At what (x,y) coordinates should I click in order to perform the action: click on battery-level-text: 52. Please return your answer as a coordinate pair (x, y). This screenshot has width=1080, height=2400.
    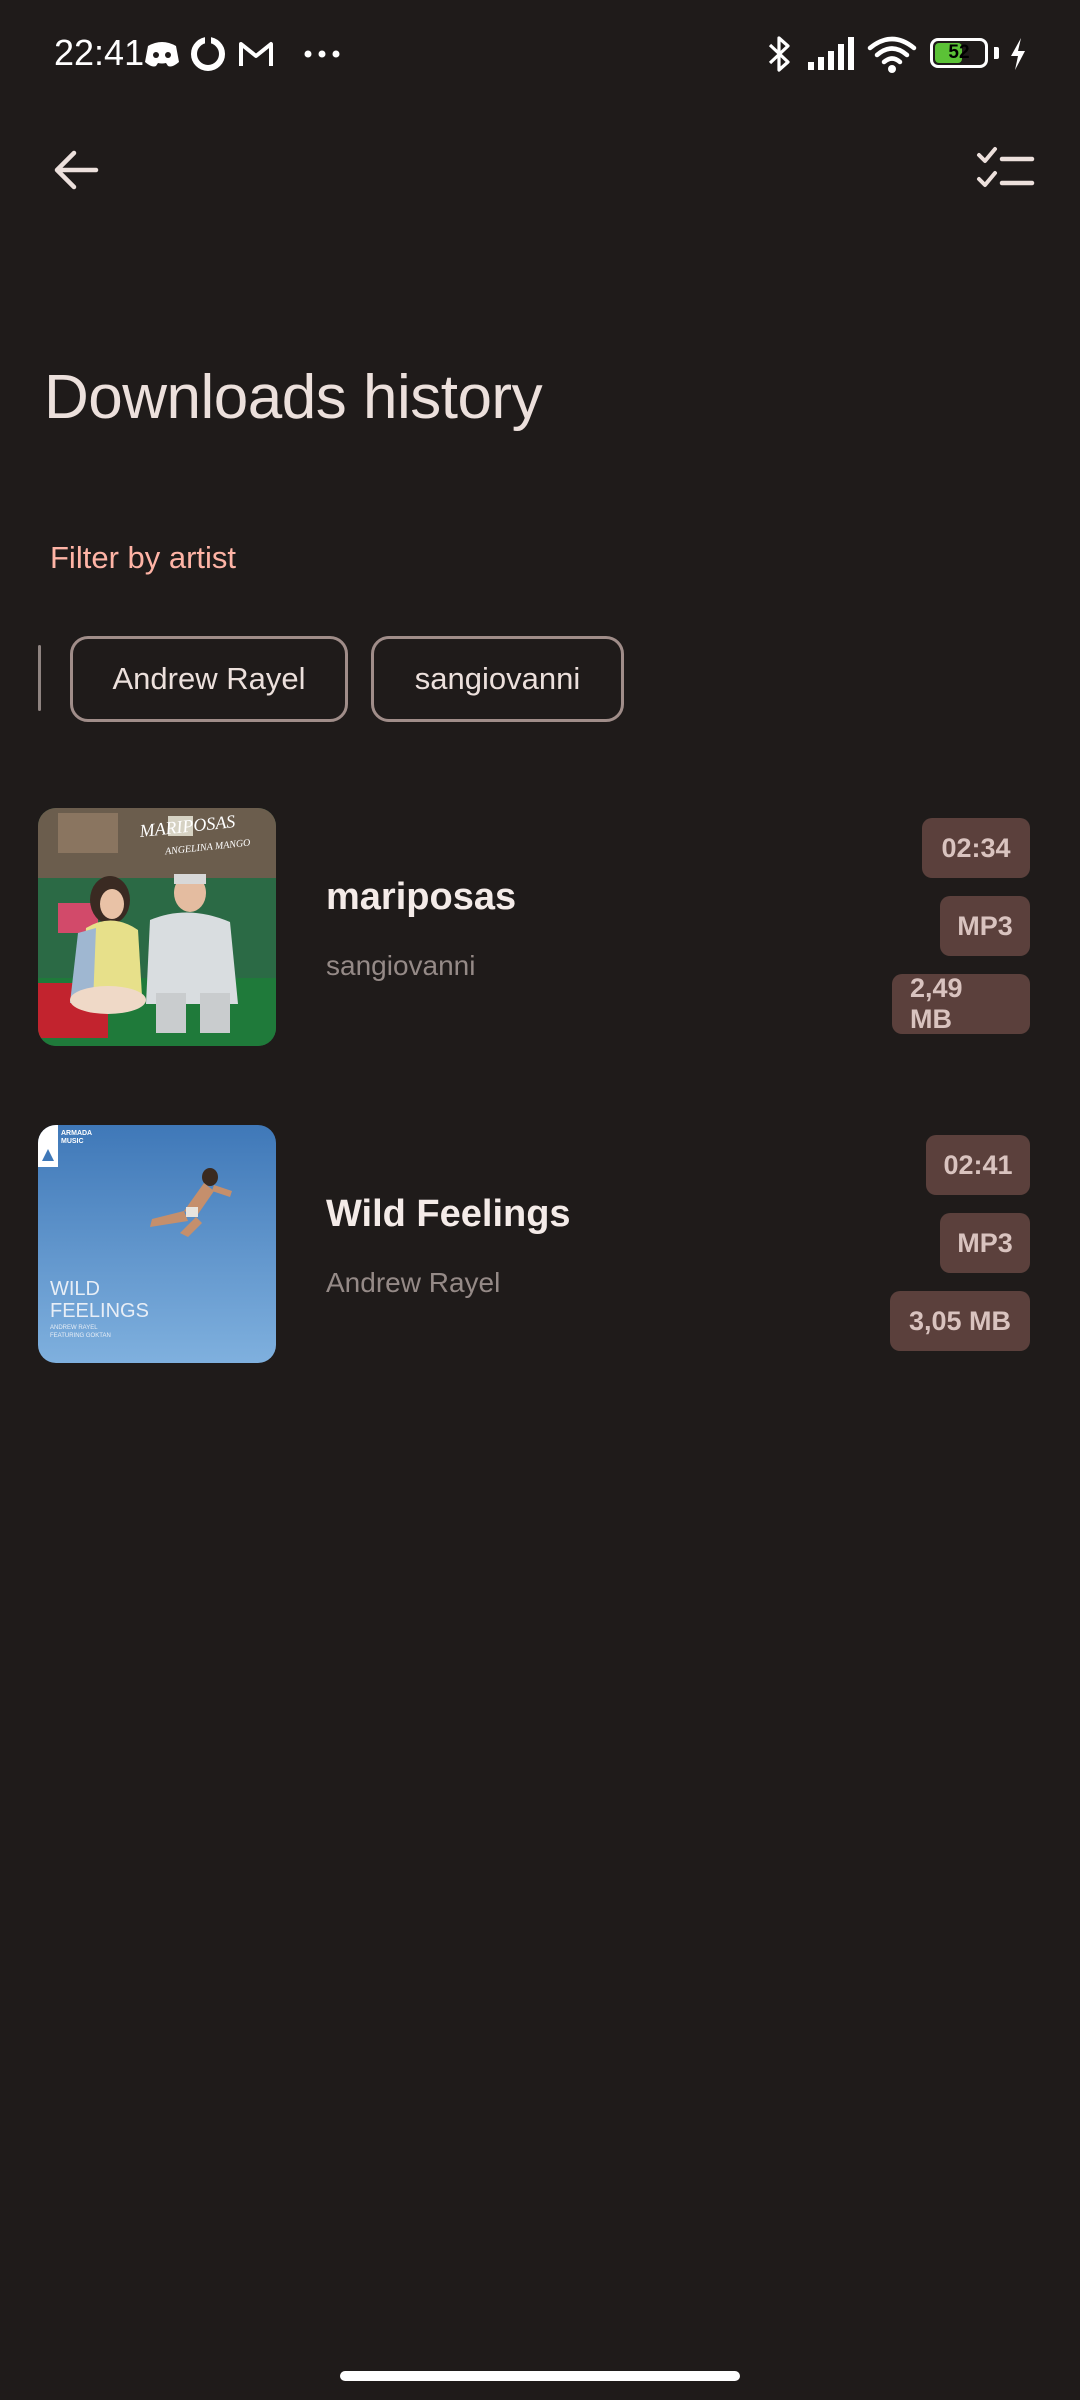
    Looking at the image, I should click on (959, 52).